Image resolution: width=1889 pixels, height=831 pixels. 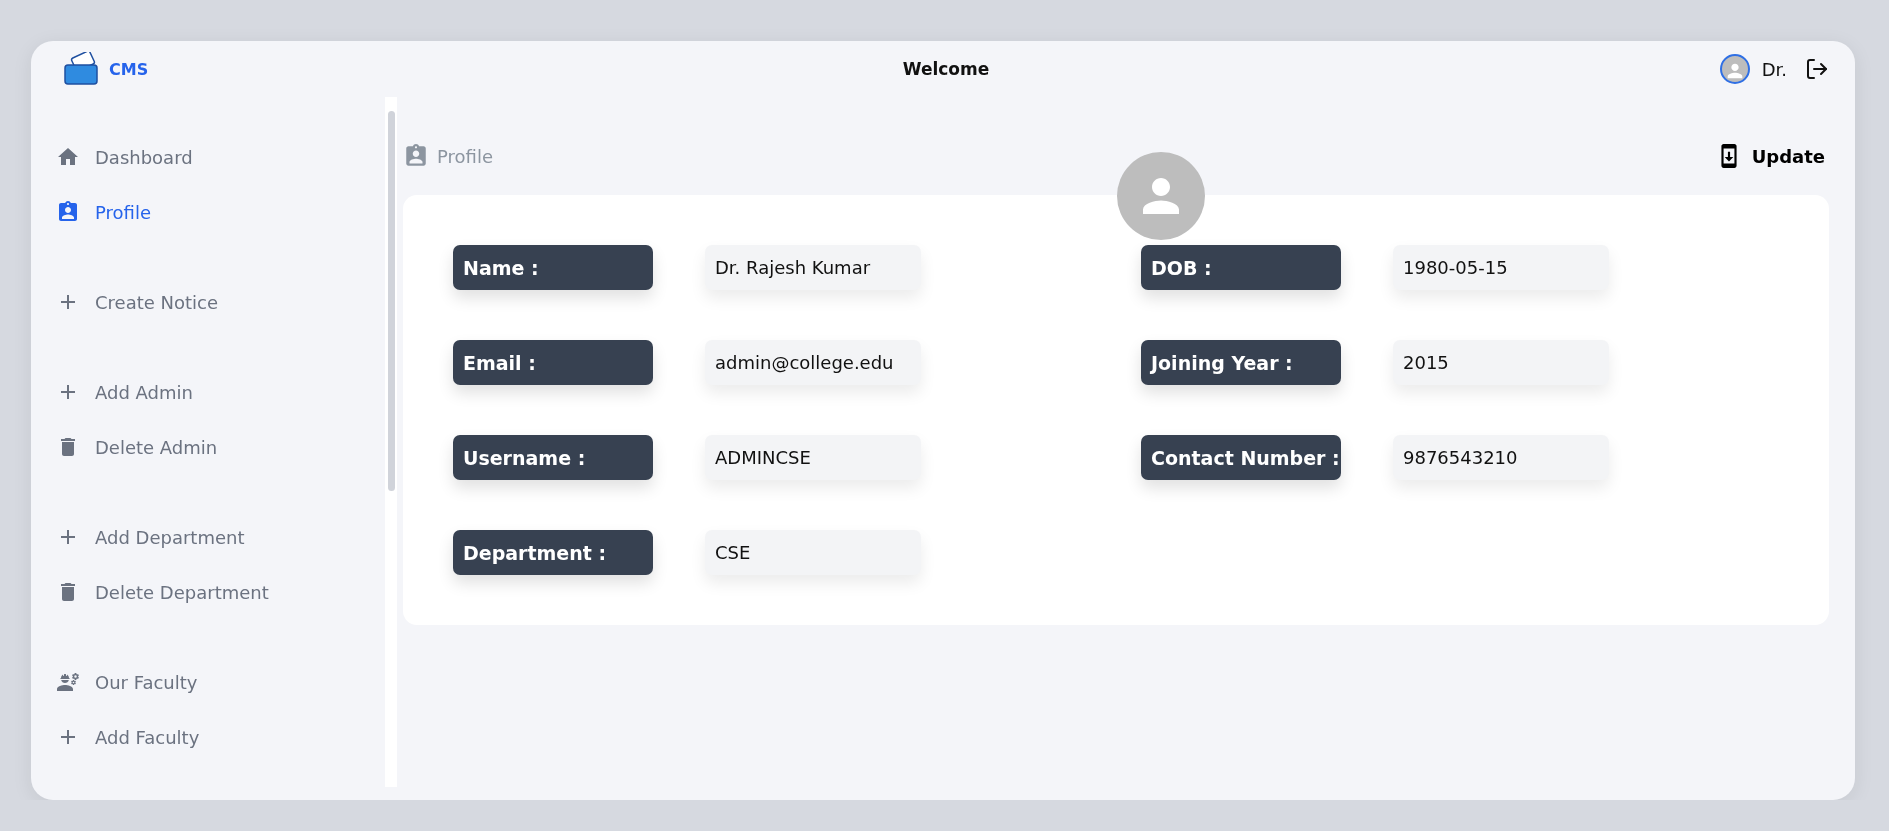 What do you see at coordinates (208, 302) in the screenshot?
I see `sidebar-item: Create Notice` at bounding box center [208, 302].